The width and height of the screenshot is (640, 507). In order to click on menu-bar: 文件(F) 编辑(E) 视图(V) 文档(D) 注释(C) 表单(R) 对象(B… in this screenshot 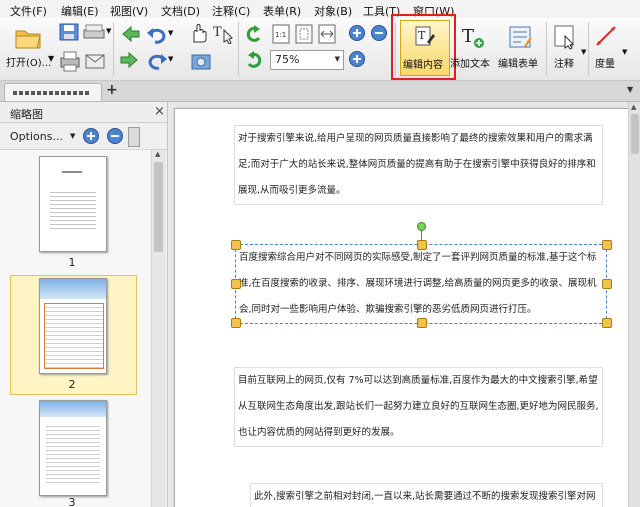, I will do `click(320, 9)`.